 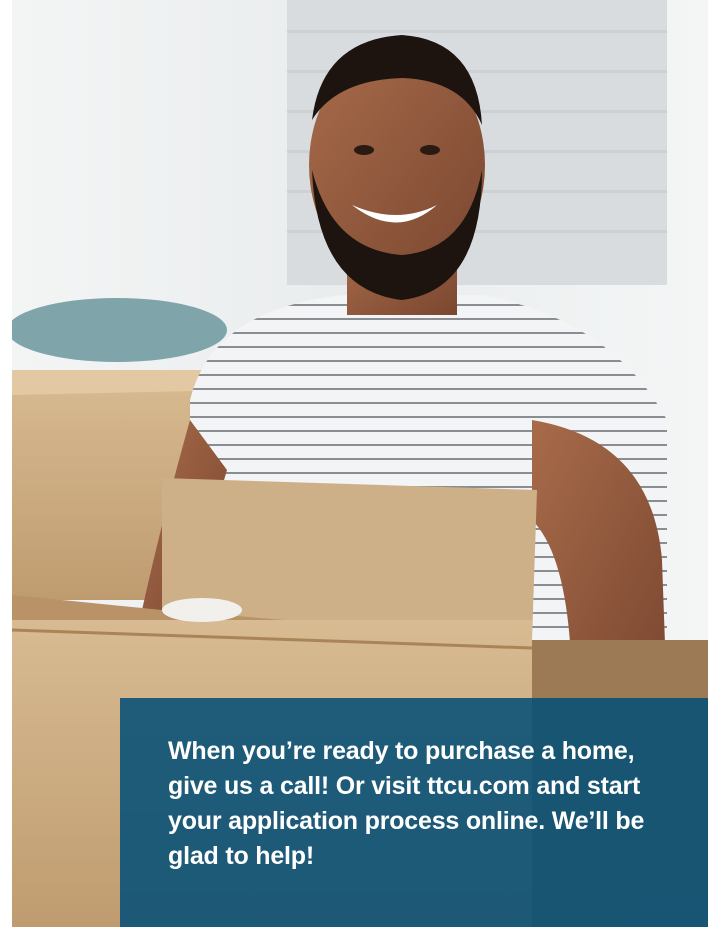 I want to click on teal-pillow, so click(x=119, y=330).